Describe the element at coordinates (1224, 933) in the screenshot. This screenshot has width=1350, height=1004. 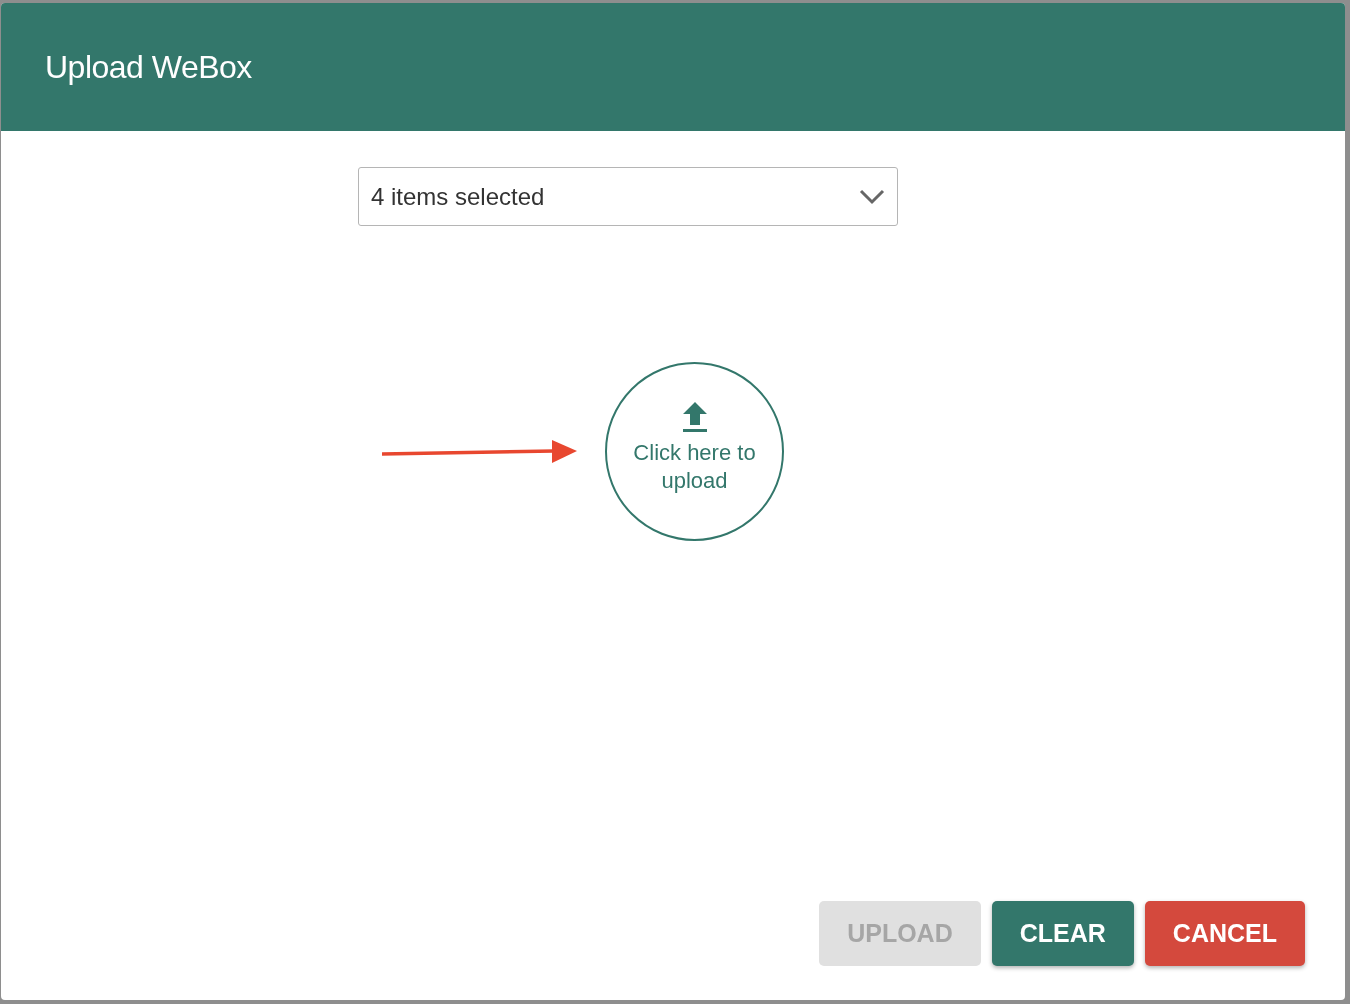
I see `cancel-button: CANCEL` at that location.